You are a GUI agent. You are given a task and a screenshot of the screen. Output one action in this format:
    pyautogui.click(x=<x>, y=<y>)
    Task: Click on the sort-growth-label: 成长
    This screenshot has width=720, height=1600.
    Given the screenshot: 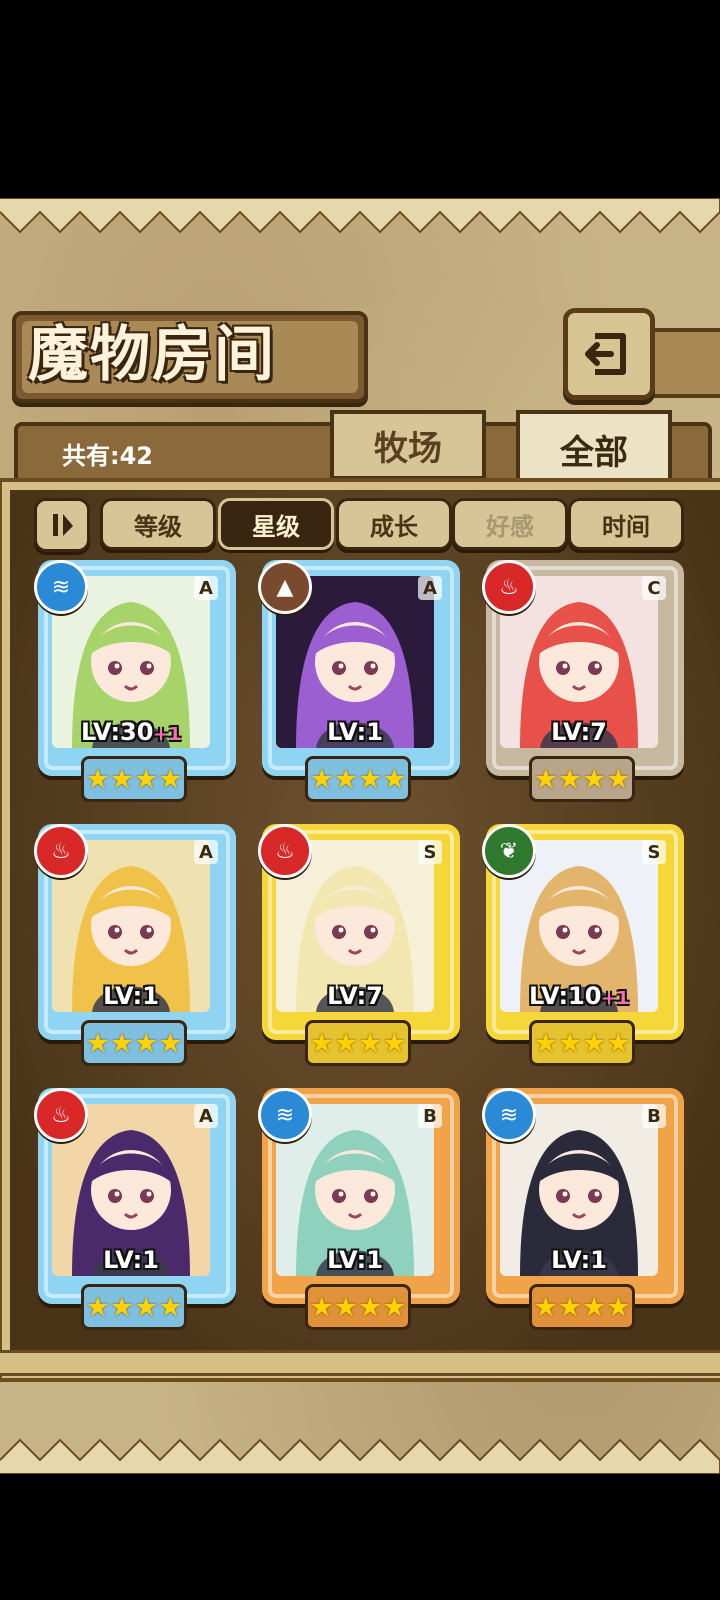 What is the action you would take?
    pyautogui.click(x=394, y=526)
    